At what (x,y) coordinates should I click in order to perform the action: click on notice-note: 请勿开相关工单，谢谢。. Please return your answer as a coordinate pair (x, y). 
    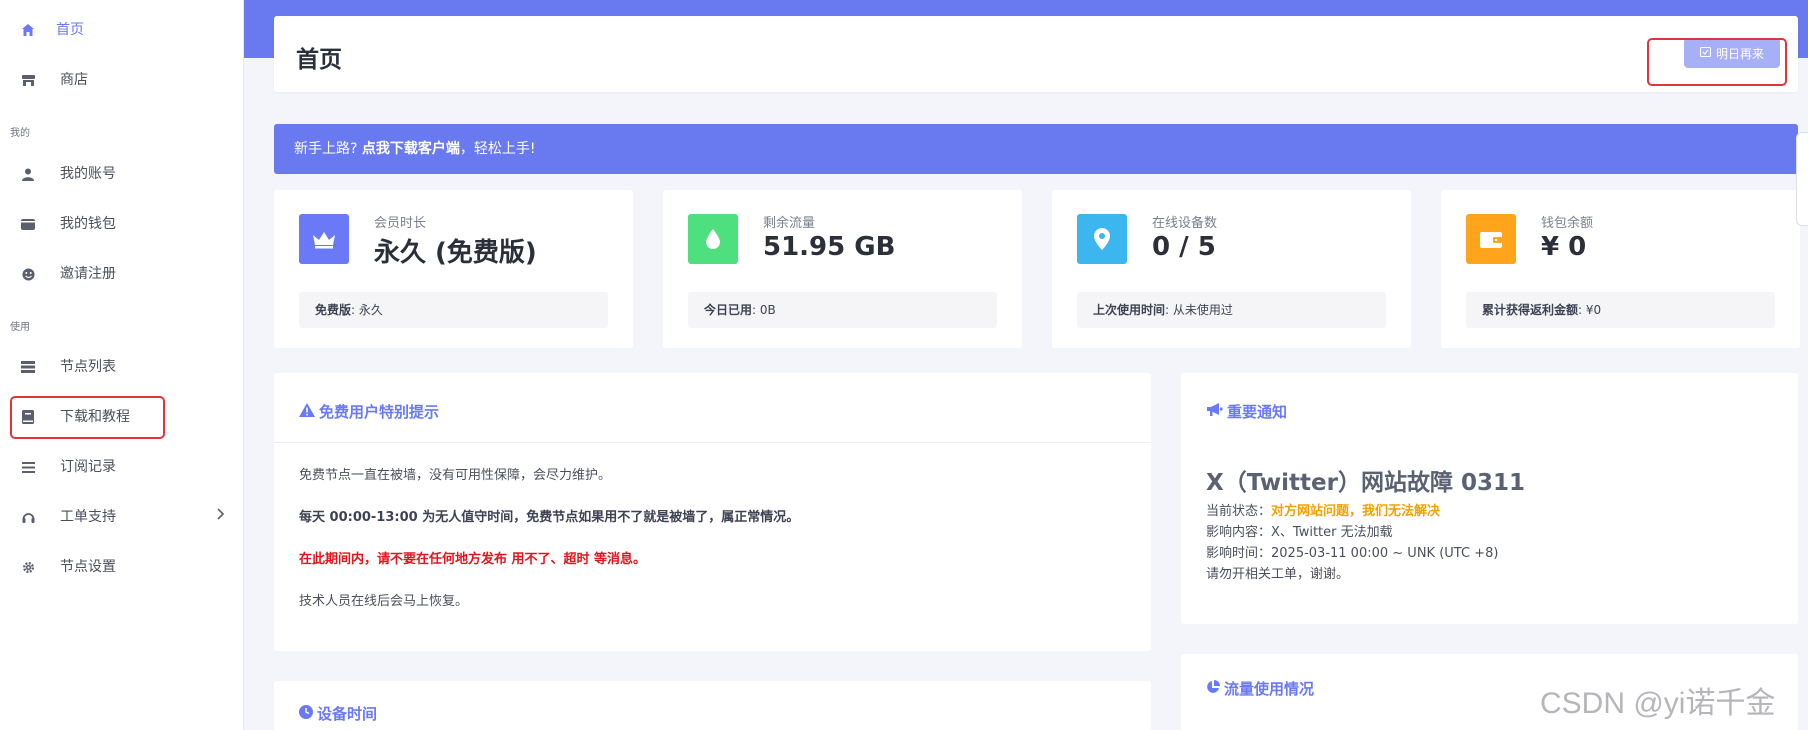
    Looking at the image, I should click on (1278, 574).